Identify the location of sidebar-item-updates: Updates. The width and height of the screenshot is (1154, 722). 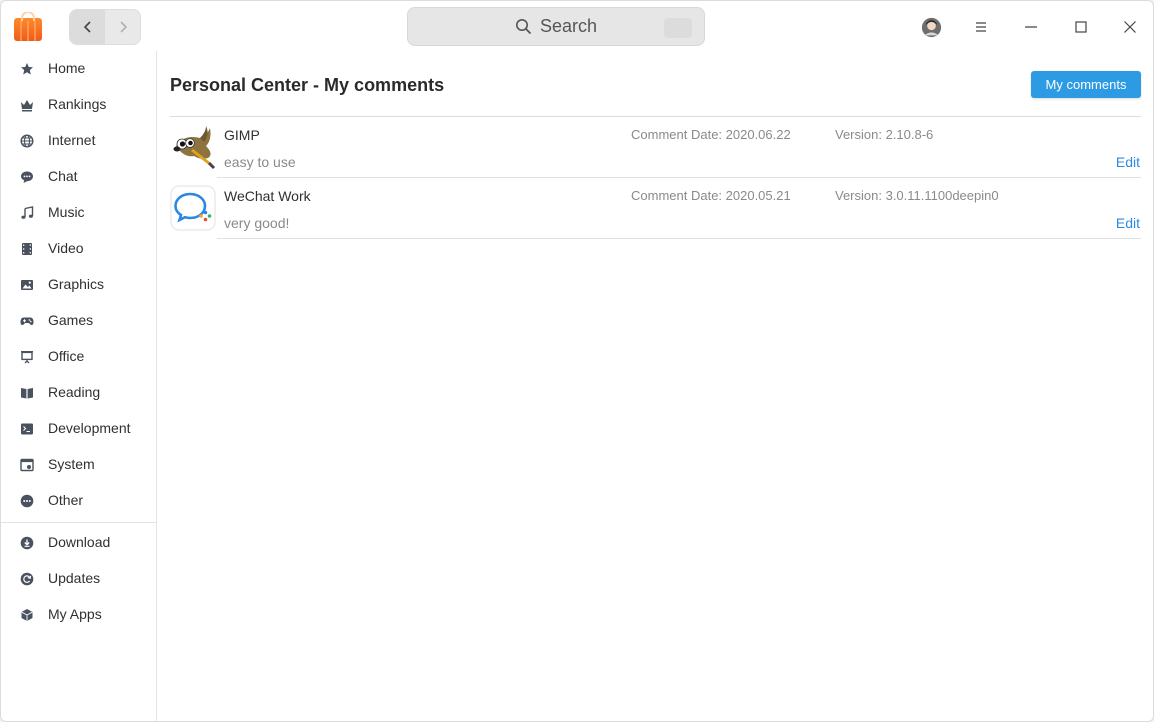
(78, 579).